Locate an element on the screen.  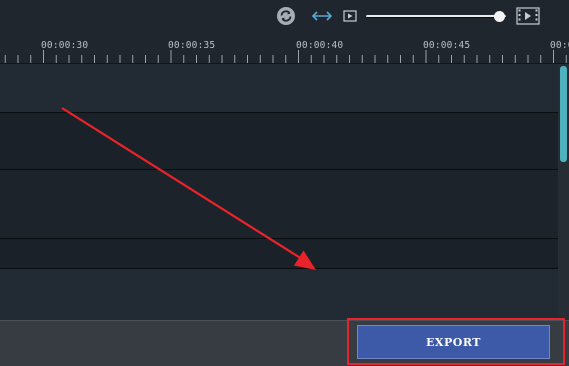
zoom-slider-thumb is located at coordinates (499, 16).